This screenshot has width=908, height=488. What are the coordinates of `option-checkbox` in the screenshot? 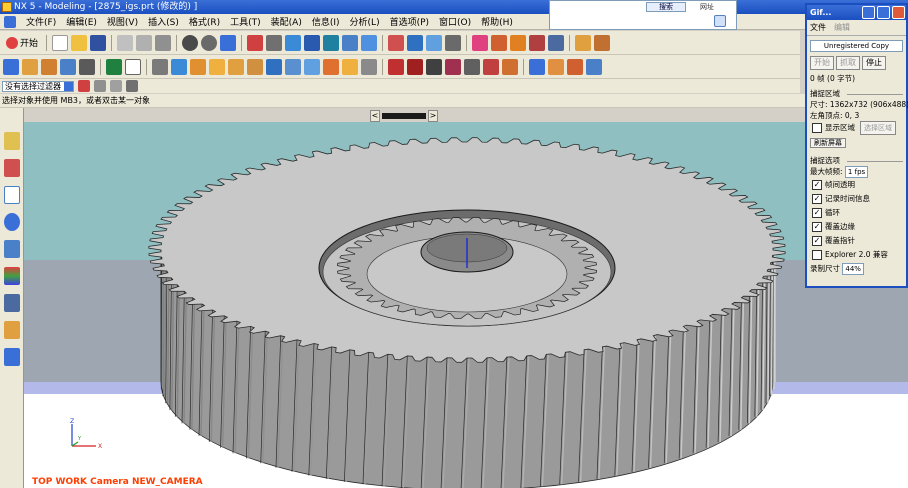 It's located at (817, 255).